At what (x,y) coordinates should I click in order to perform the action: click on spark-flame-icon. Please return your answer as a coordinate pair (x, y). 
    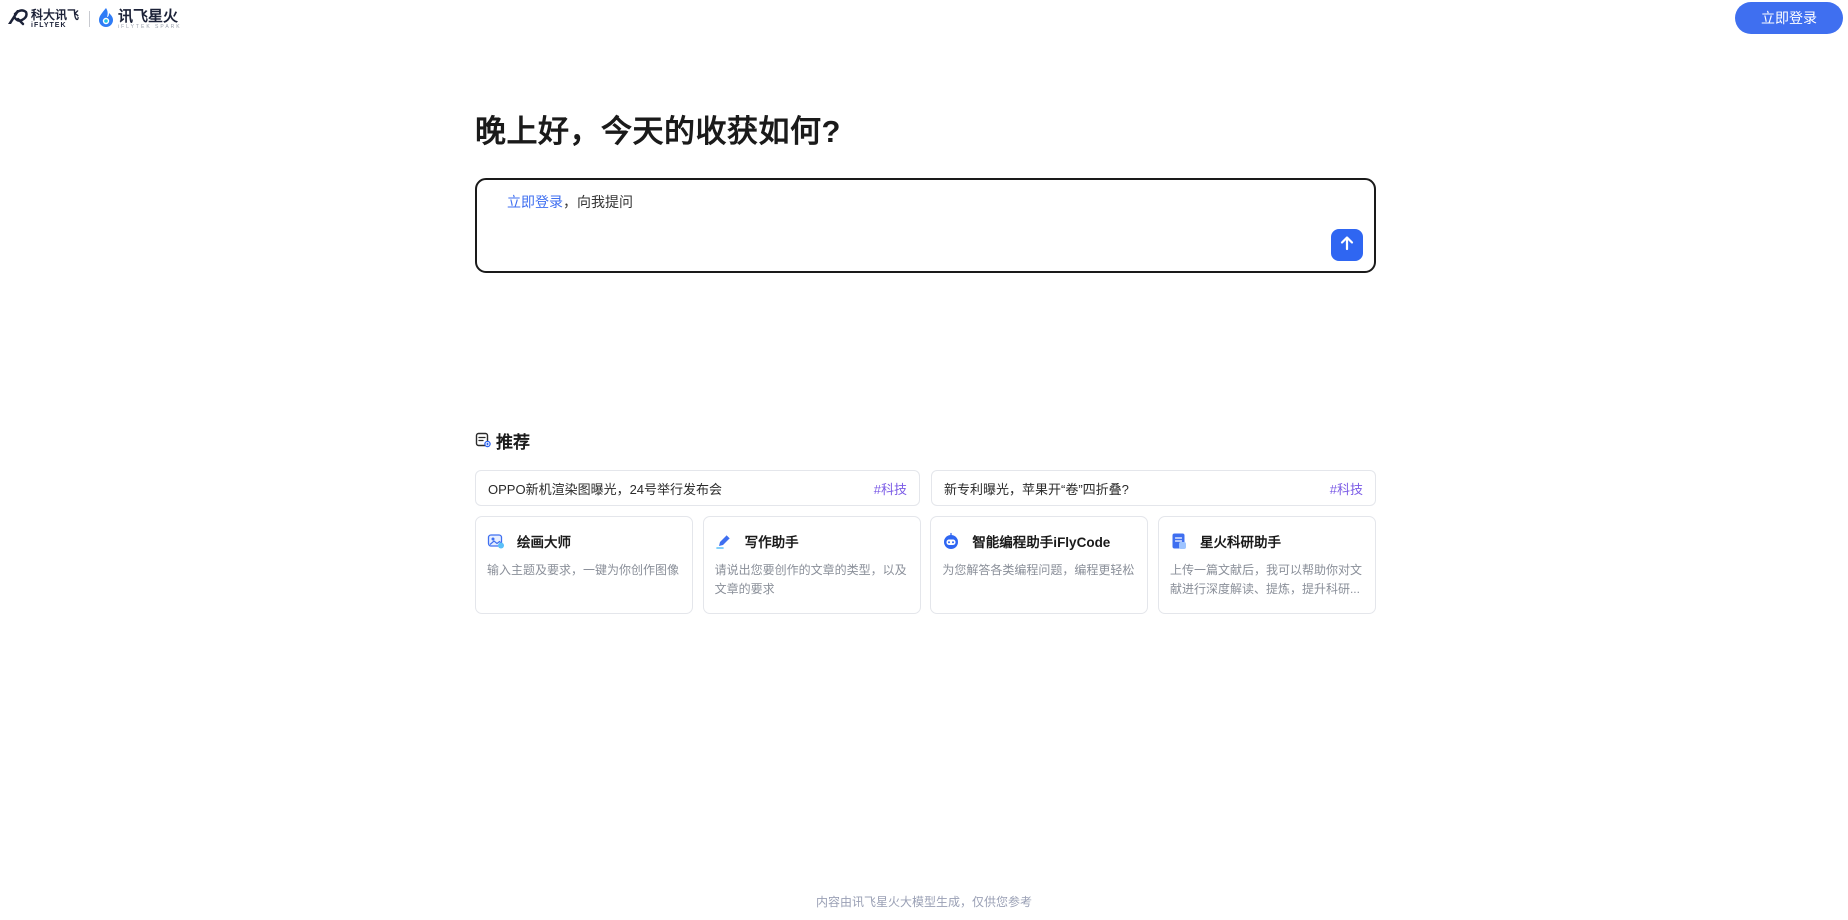
    Looking at the image, I should click on (106, 19).